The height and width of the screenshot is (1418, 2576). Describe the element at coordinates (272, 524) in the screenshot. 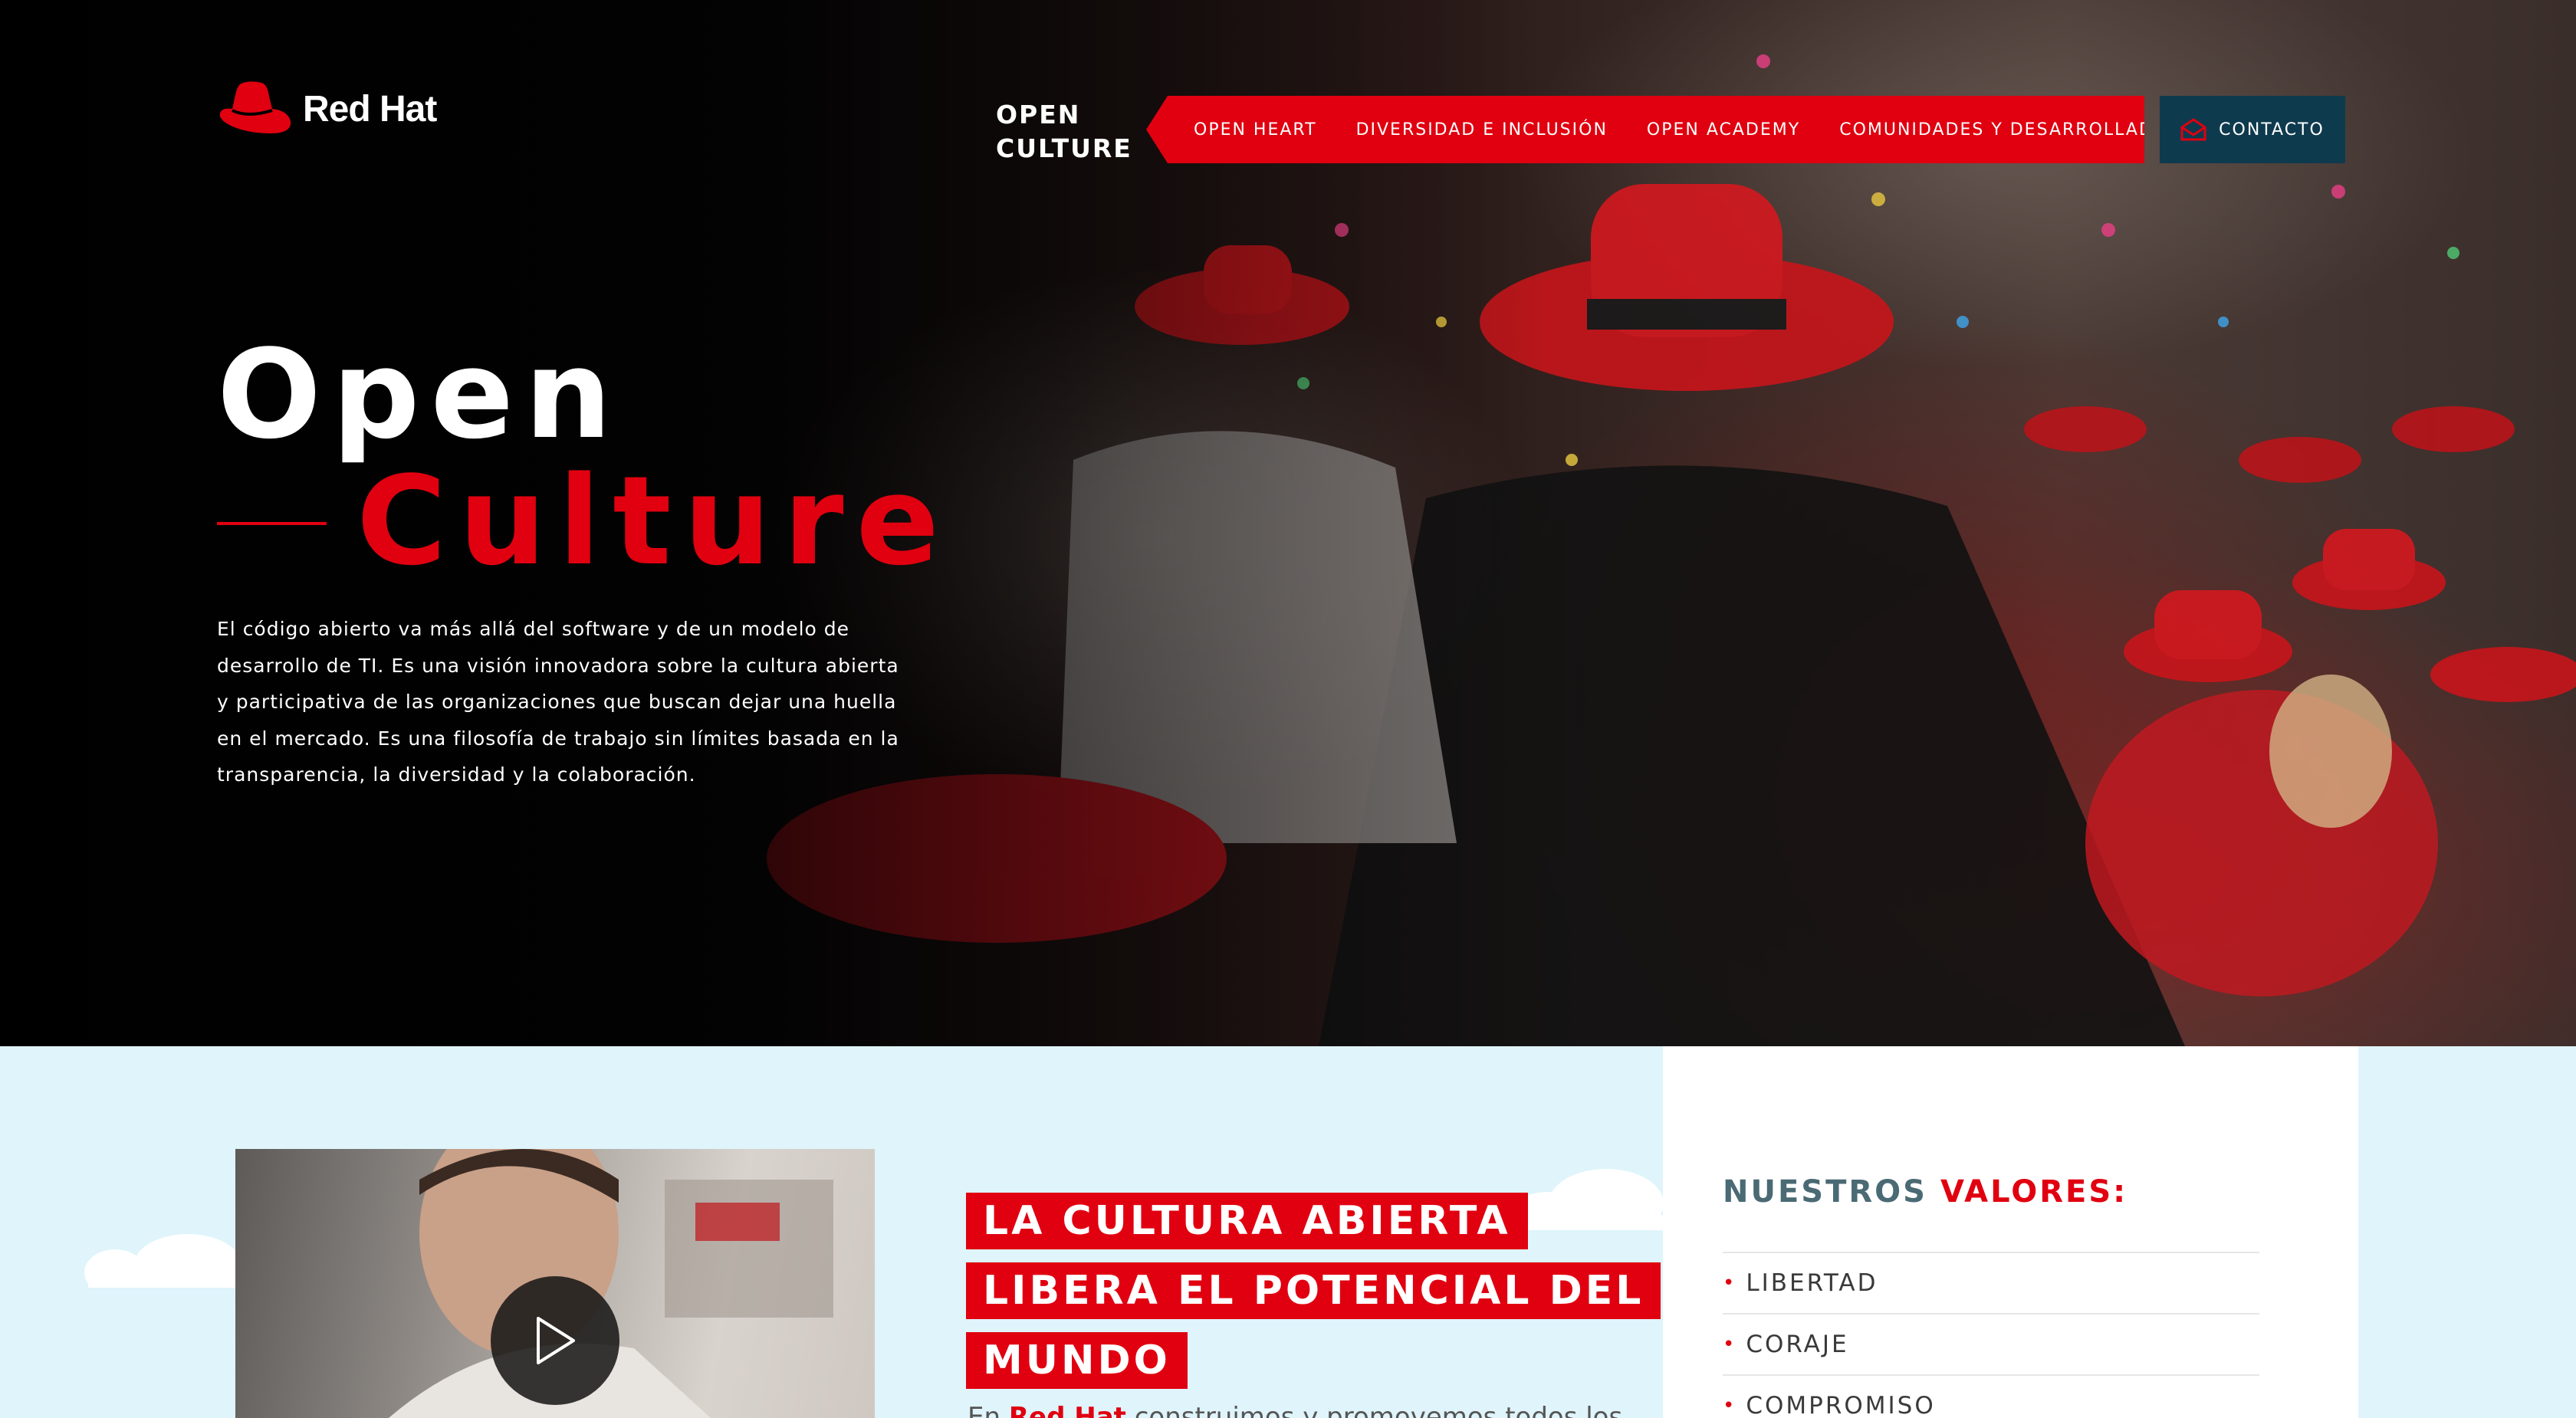

I see `title-divider` at that location.